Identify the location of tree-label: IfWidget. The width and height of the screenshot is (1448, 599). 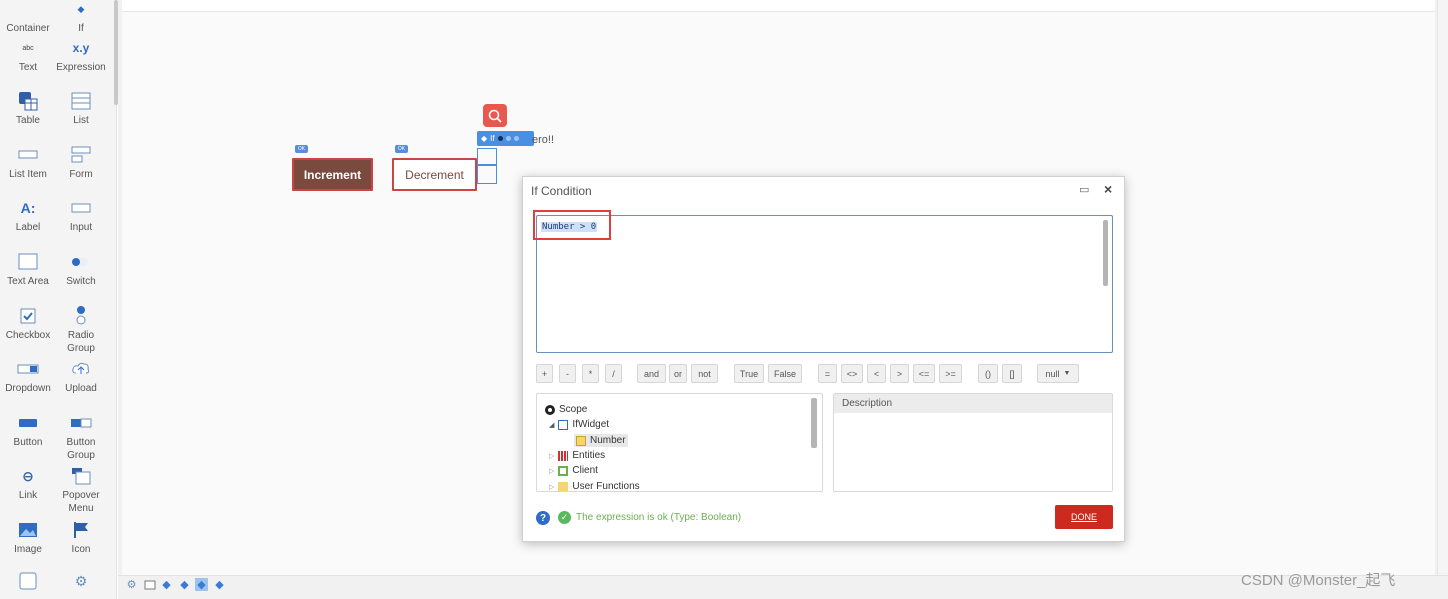
(591, 424).